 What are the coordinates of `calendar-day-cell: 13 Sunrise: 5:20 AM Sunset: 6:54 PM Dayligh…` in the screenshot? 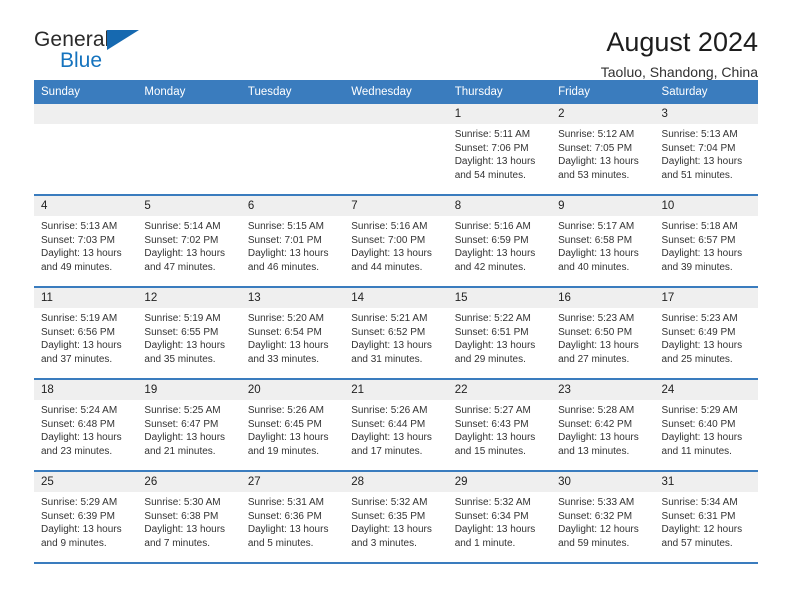 It's located at (292, 333).